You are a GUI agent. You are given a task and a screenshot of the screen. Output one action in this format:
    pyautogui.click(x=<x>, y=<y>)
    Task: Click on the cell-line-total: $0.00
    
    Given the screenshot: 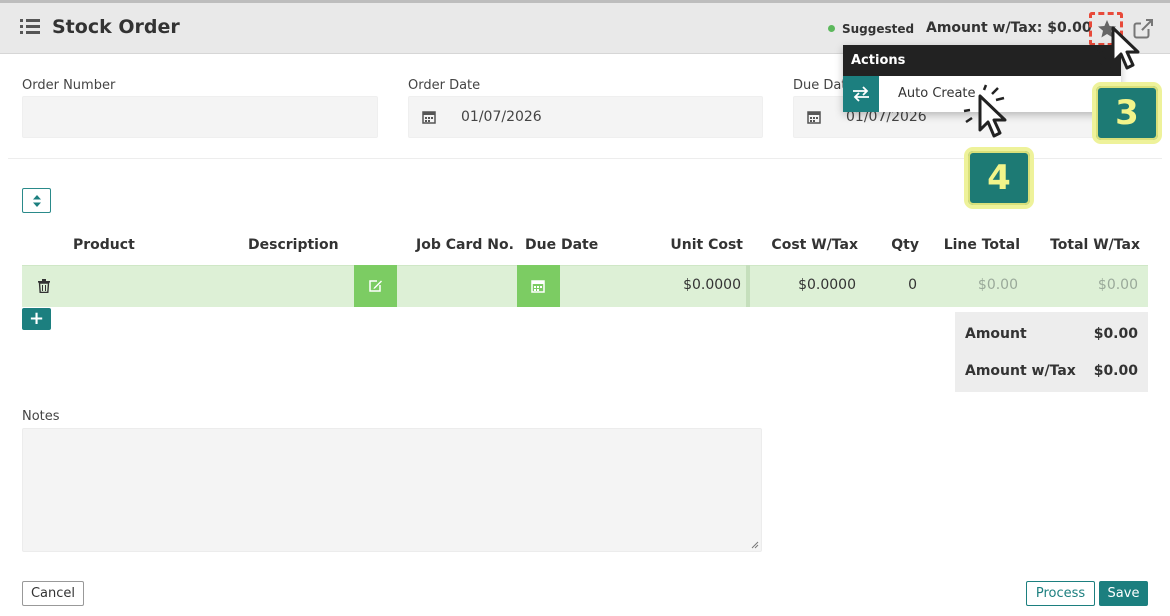 What is the action you would take?
    pyautogui.click(x=997, y=285)
    